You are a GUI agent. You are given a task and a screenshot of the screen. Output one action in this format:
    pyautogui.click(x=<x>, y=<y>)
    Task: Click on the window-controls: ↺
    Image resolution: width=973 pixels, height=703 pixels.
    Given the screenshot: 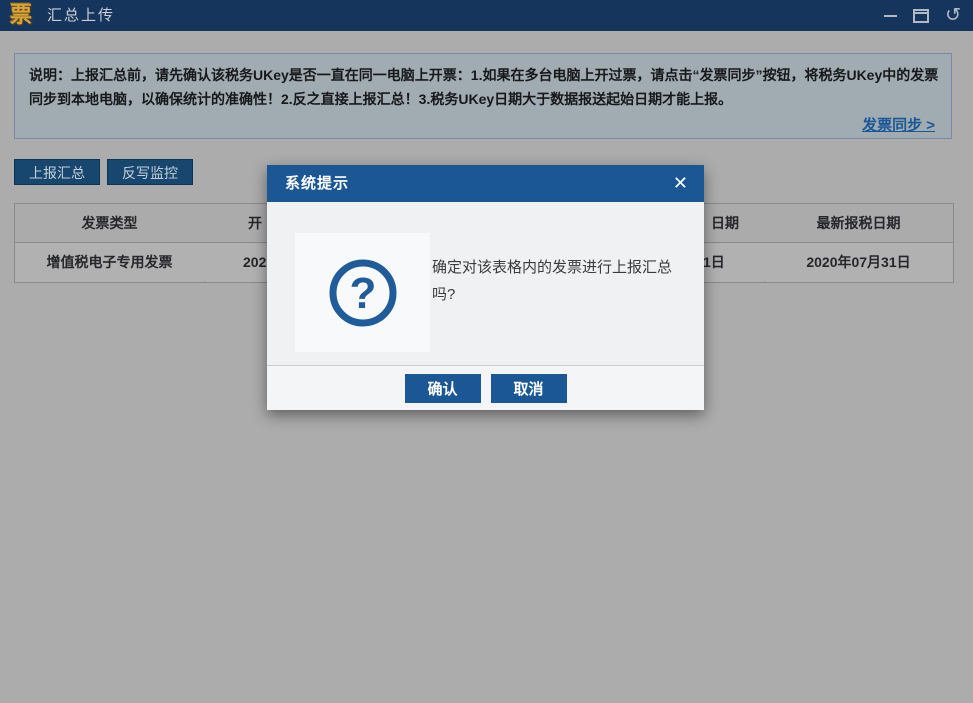 What is the action you would take?
    pyautogui.click(x=922, y=15)
    